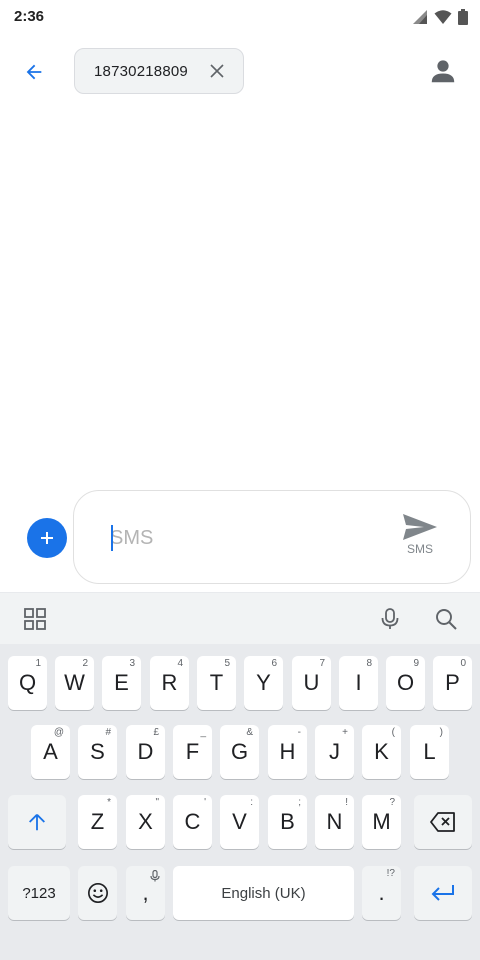 Image resolution: width=480 pixels, height=960 pixels. Describe the element at coordinates (420, 527) in the screenshot. I see `send-icon` at that location.